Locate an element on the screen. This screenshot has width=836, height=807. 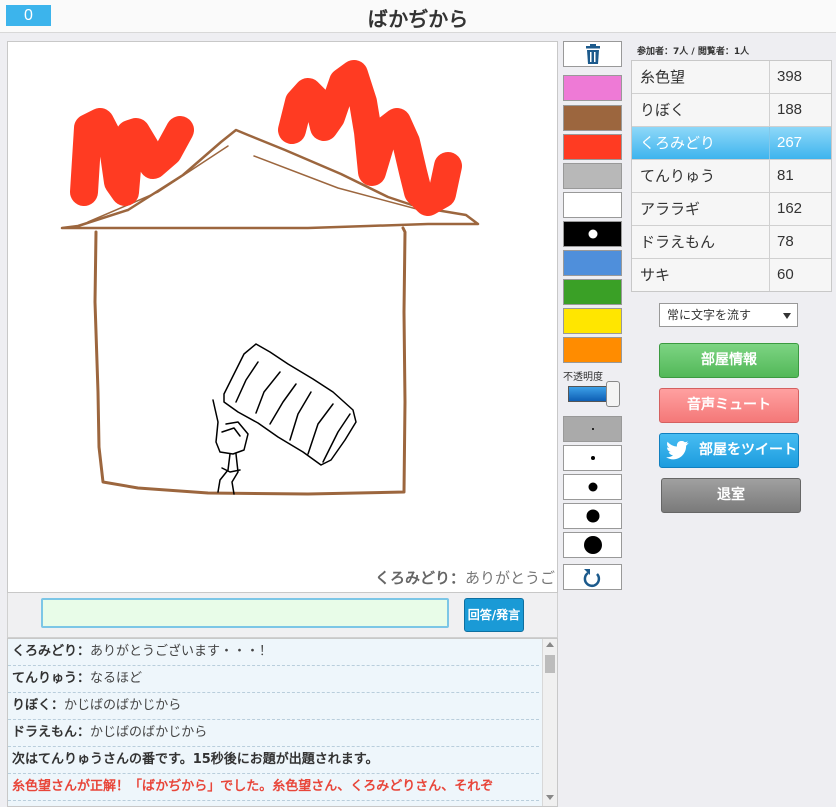
player-name: てんりゅう is located at coordinates (678, 176).